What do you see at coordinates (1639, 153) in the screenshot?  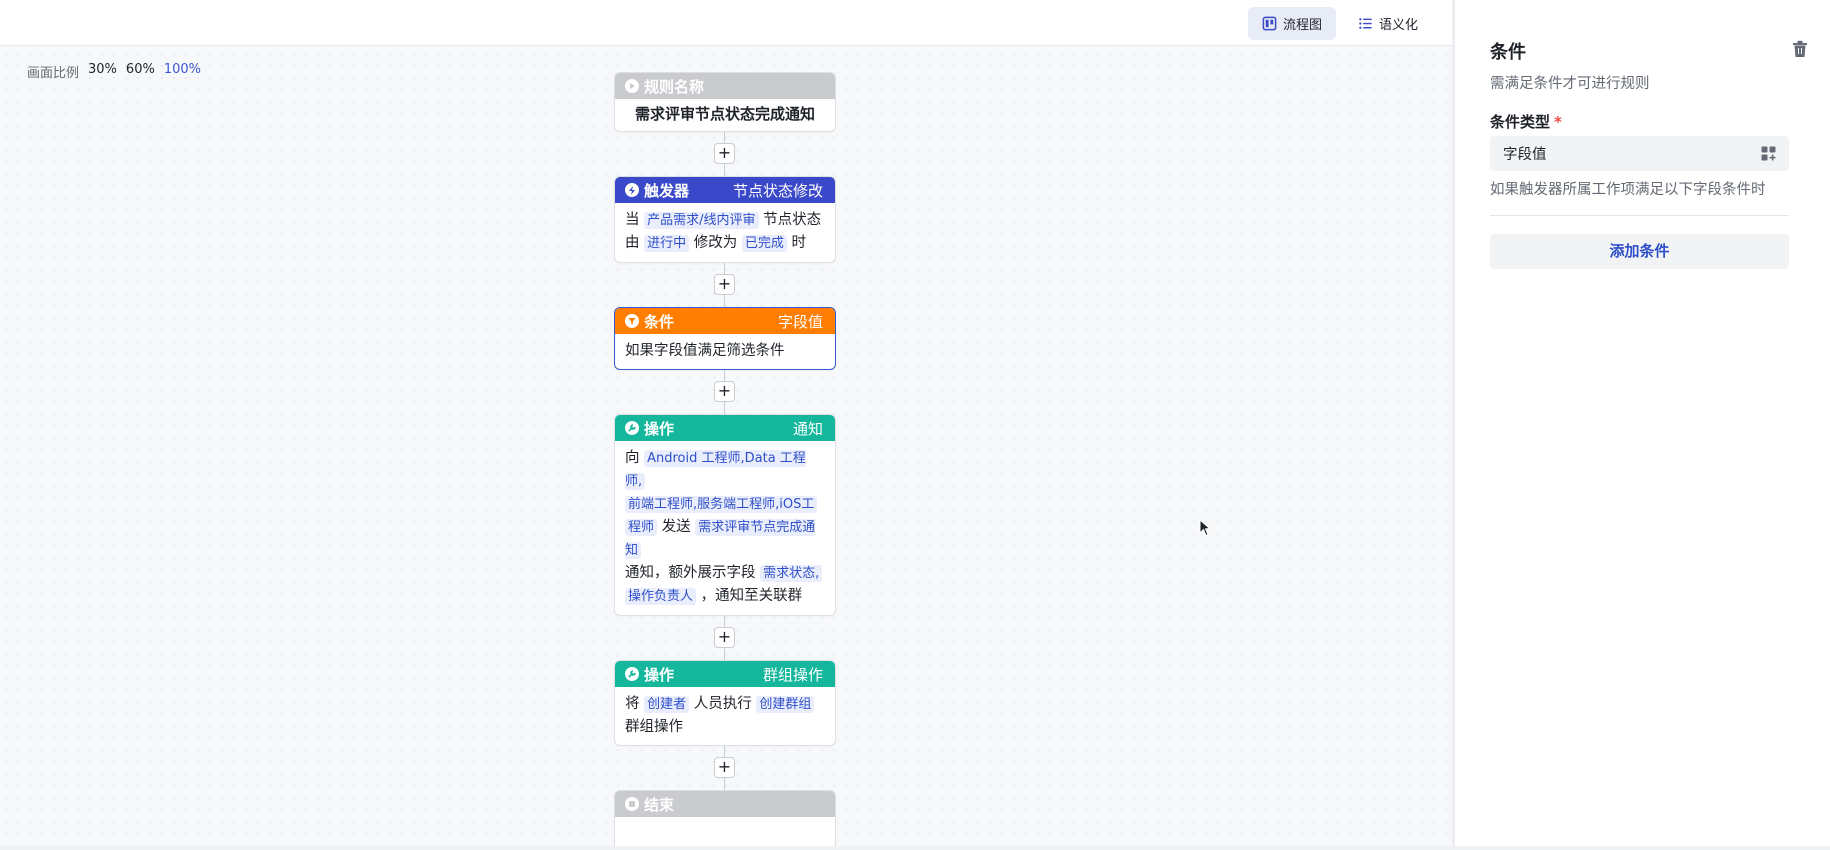 I see `condition-type-select: 字段值` at bounding box center [1639, 153].